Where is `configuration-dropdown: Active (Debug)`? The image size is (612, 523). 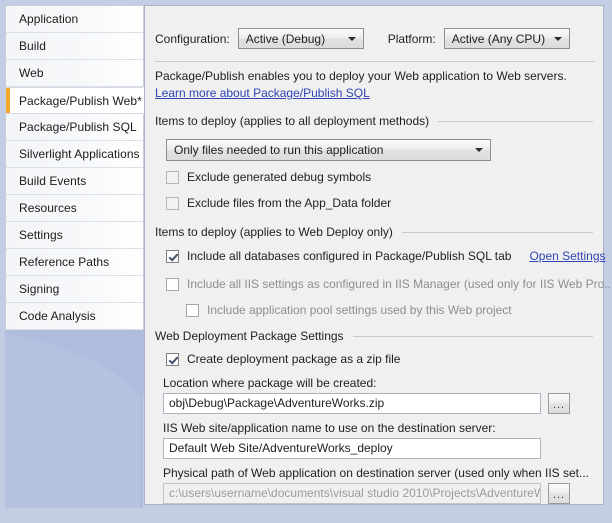
configuration-dropdown: Active (Debug) is located at coordinates (300, 38).